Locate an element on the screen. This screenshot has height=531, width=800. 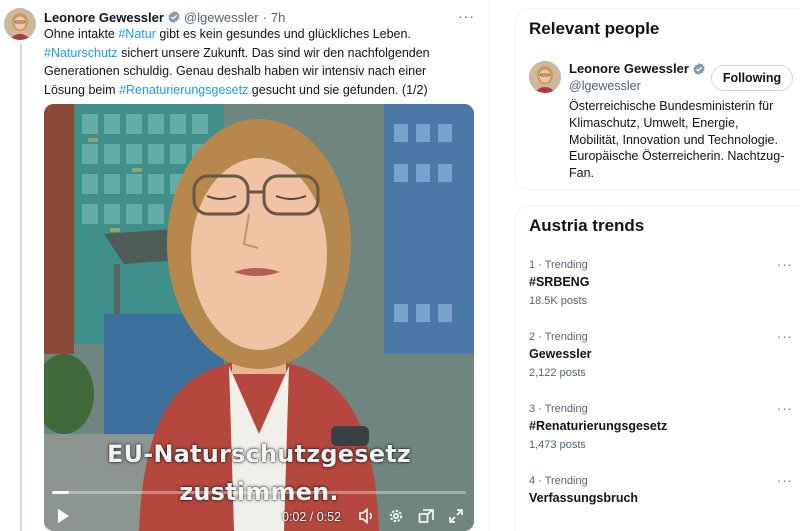
bio-line: Klimaschutz, Umwelt, Energie, is located at coordinates (654, 122).